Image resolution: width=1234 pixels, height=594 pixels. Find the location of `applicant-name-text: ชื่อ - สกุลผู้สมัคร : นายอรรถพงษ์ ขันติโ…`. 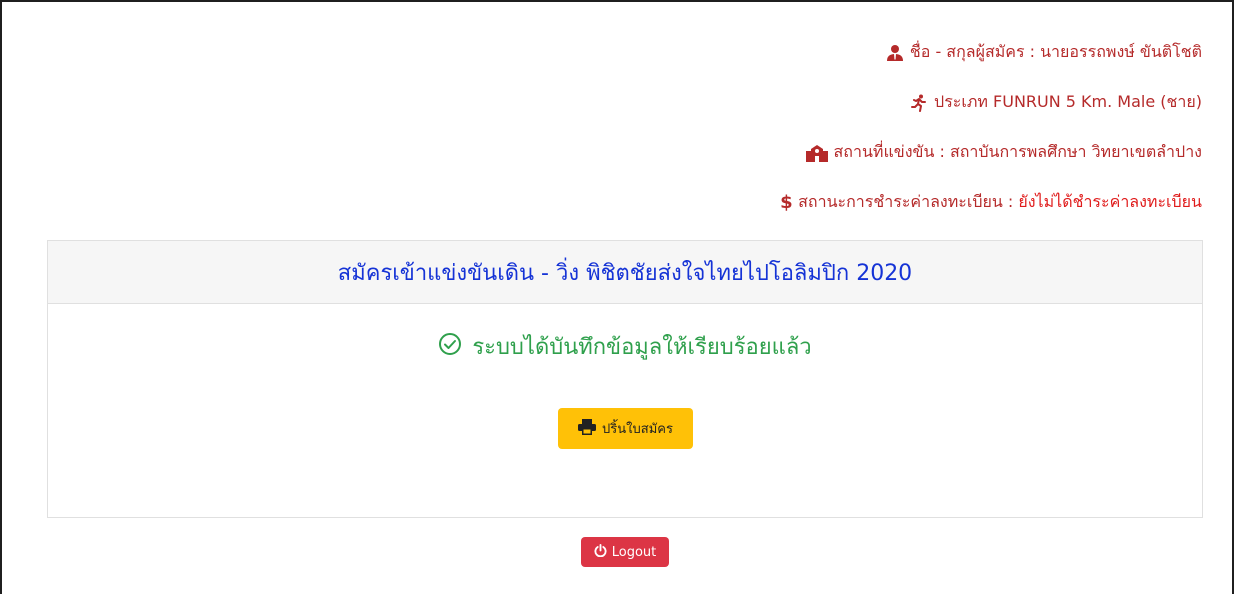

applicant-name-text: ชื่อ - สกุลผู้สมัคร : นายอรรถพงษ์ ขันติโ… is located at coordinates (1055, 51).